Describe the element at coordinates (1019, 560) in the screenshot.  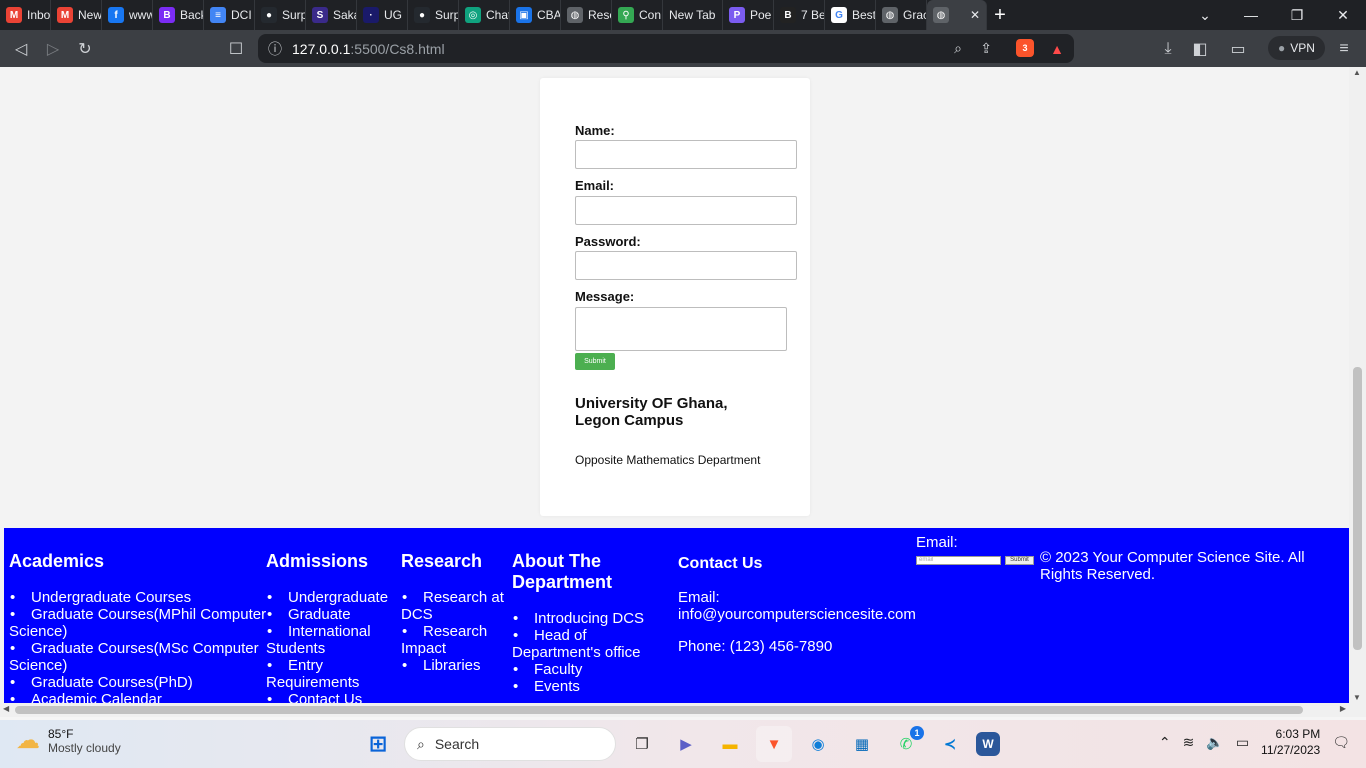
I see `newsletter-submit-button: Submit` at that location.